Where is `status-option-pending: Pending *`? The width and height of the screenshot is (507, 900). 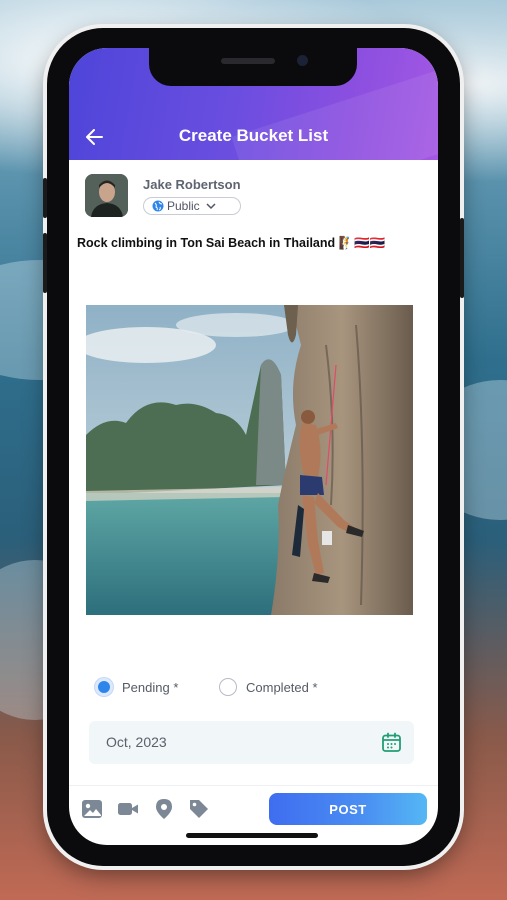
status-option-pending: Pending * is located at coordinates (136, 687).